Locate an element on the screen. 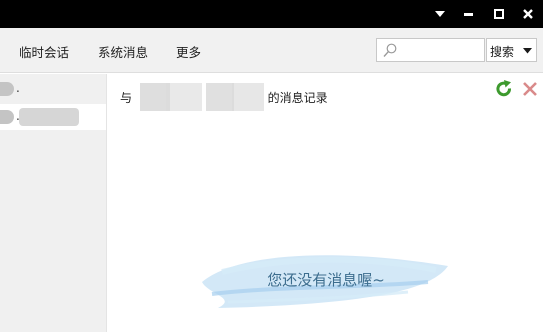 This screenshot has width=543, height=332. menu-dropdown-icon is located at coordinates (440, 14).